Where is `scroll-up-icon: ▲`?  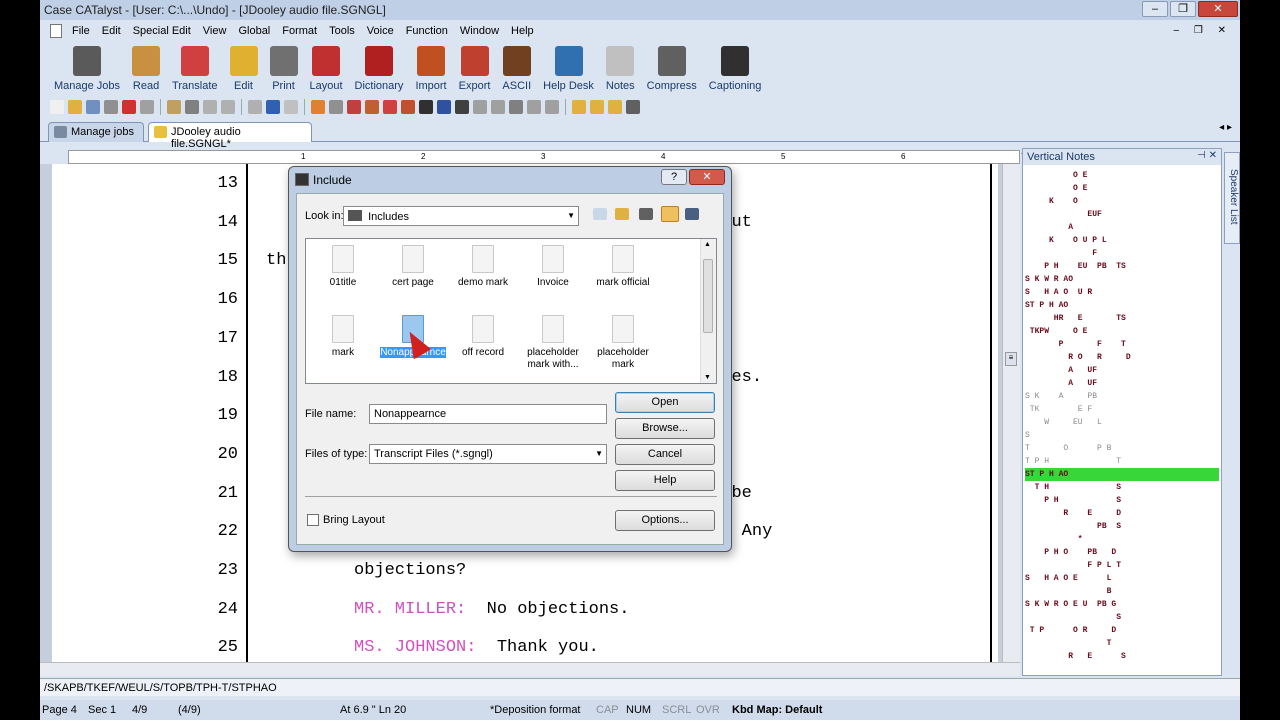
scroll-up-icon: ▲ is located at coordinates (707, 244).